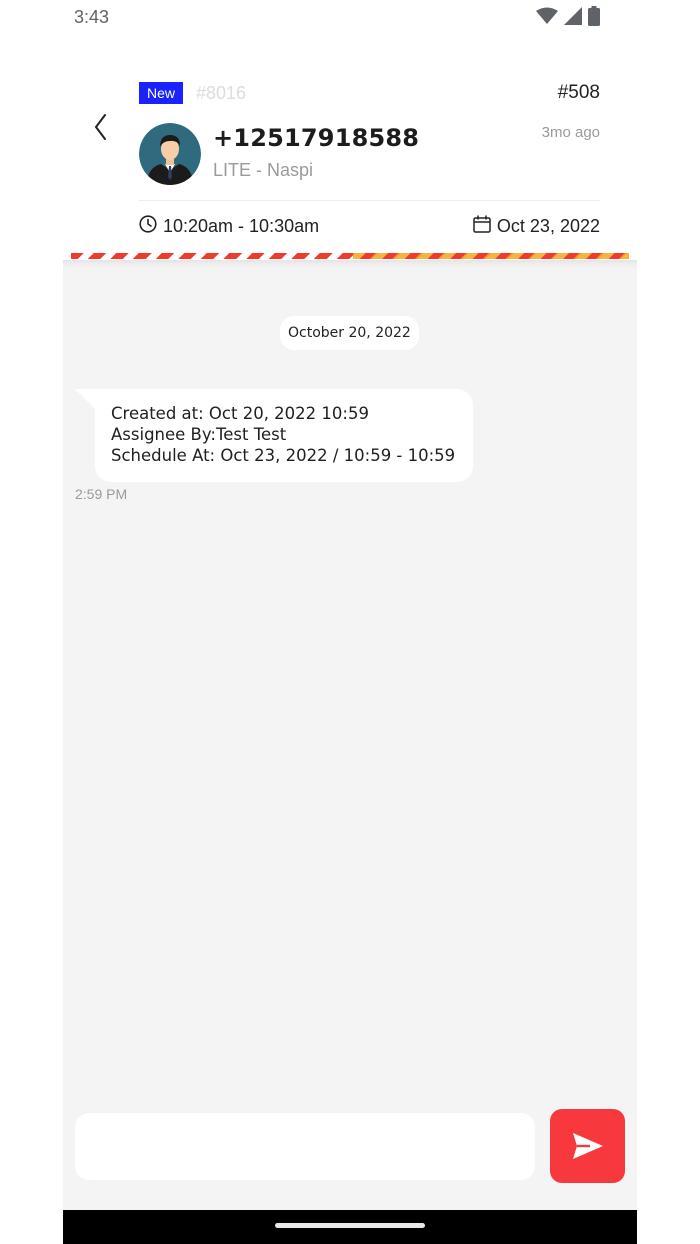 The image size is (700, 1244). I want to click on appointment-date: Oct 23, 2022, so click(536, 226).